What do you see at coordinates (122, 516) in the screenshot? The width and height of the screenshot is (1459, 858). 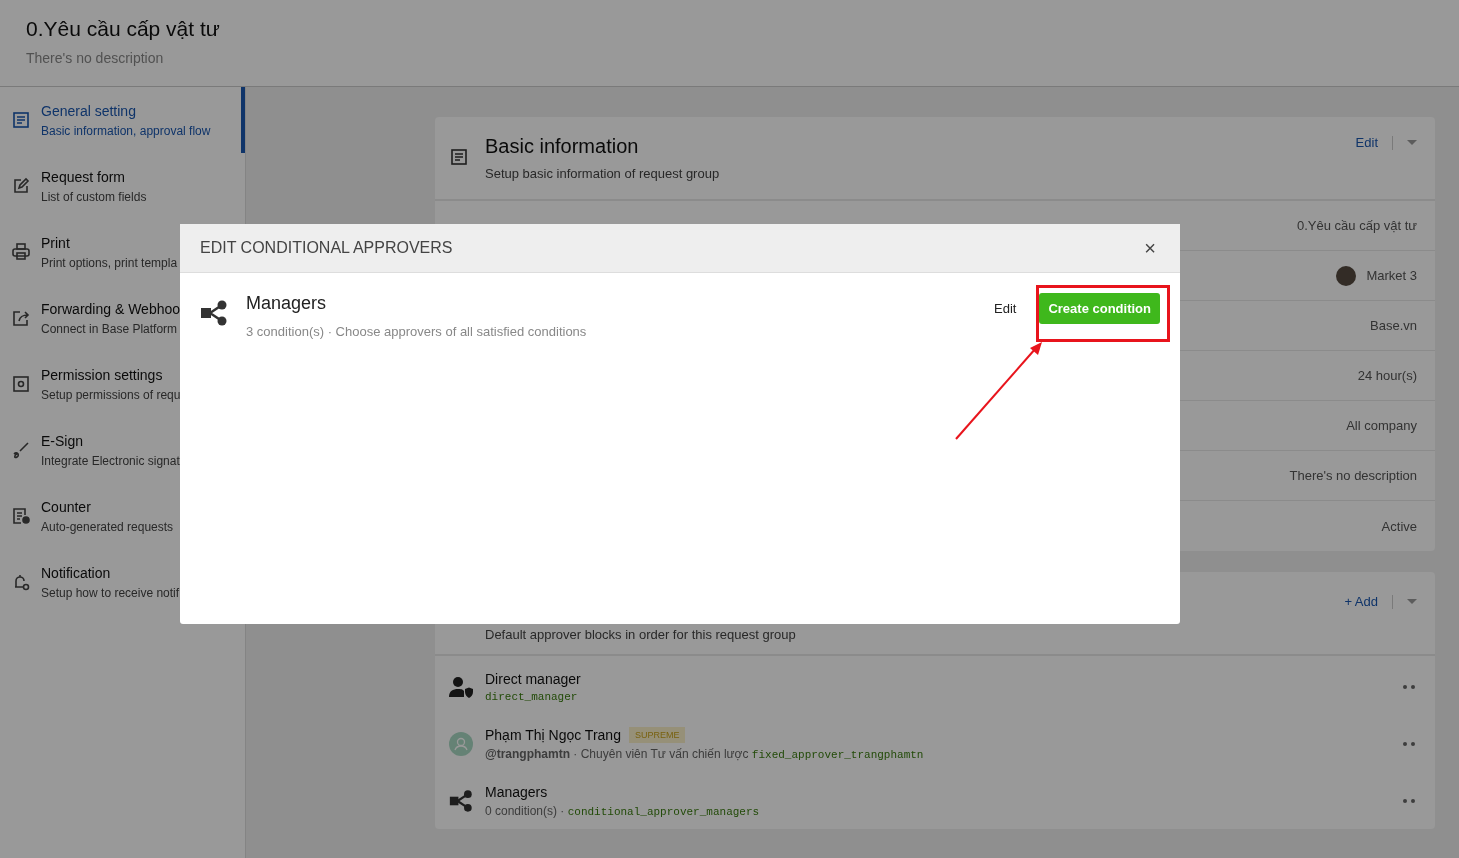 I see `sidebar-item: Counter Auto-generated requests` at bounding box center [122, 516].